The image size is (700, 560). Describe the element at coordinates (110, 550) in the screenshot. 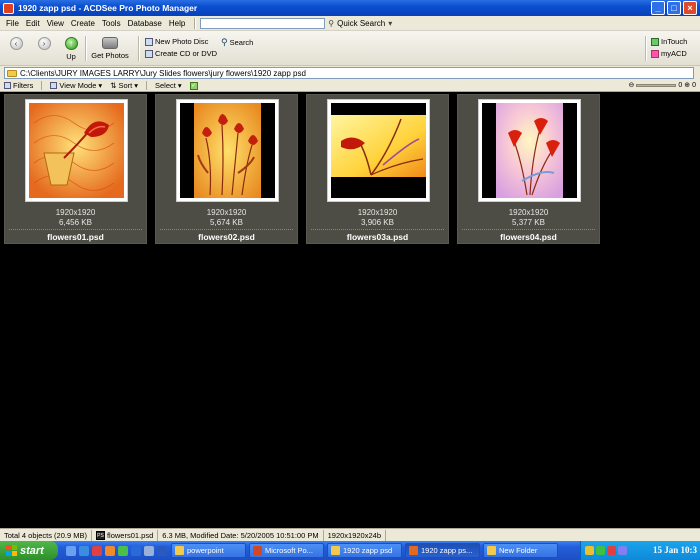

I see `firefox-icon` at that location.